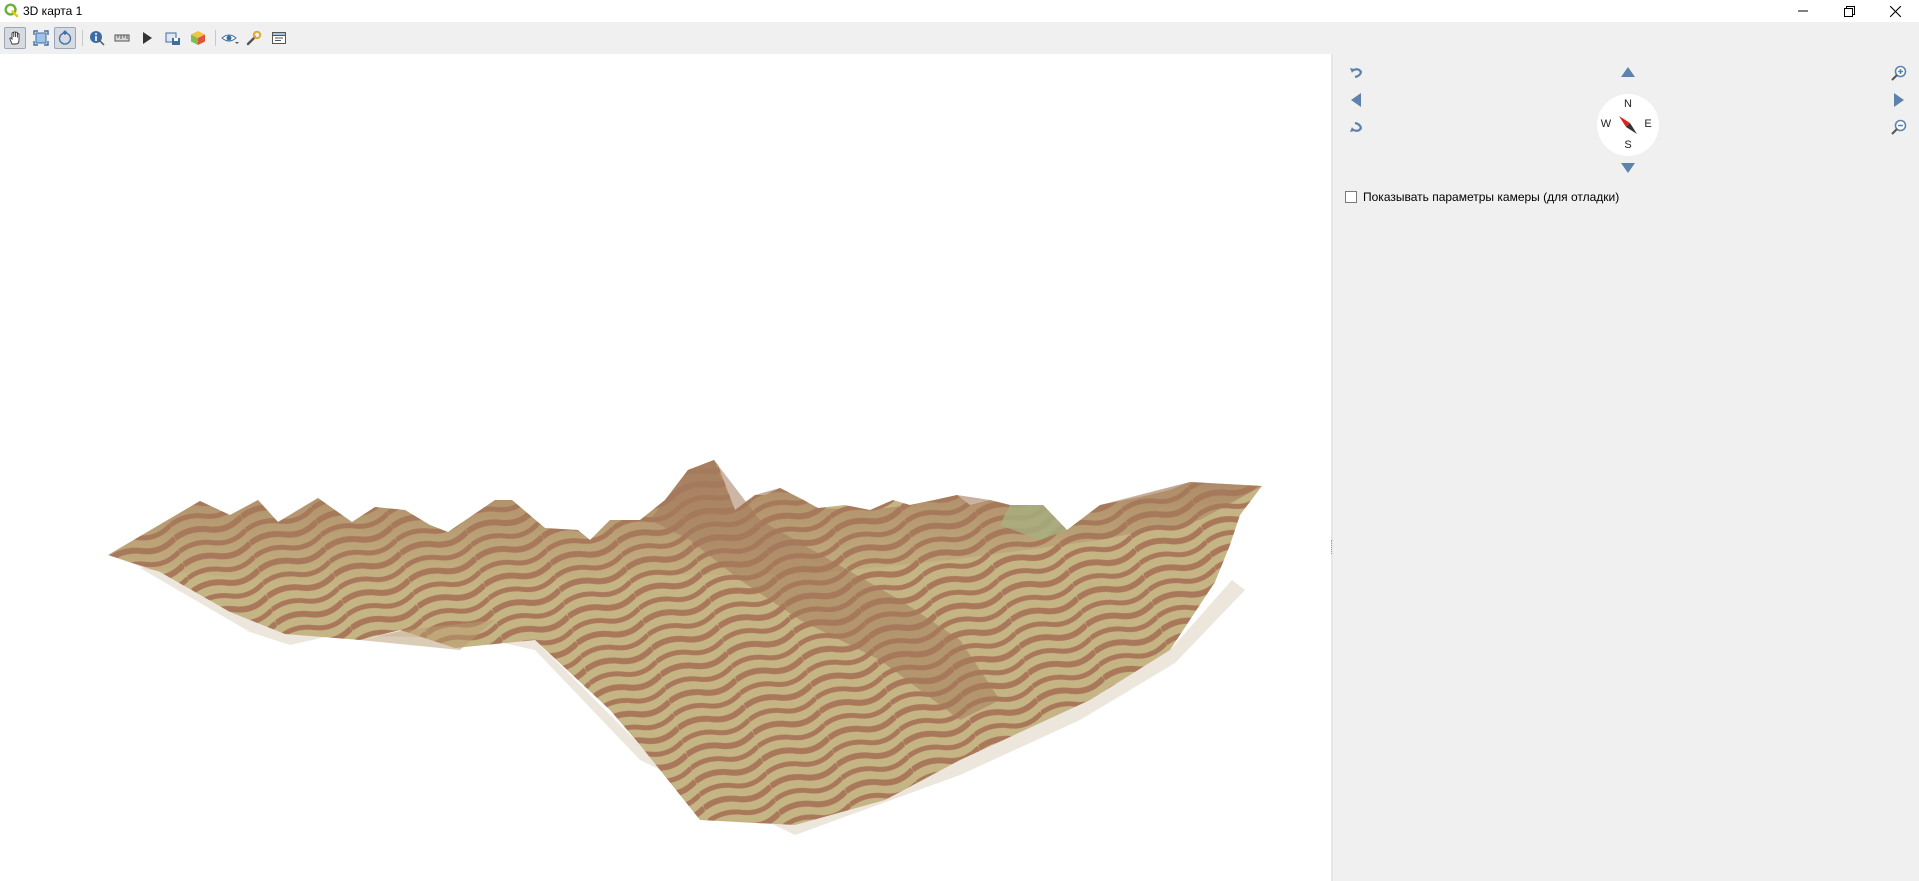 The height and width of the screenshot is (881, 1919). Describe the element at coordinates (11, 10) in the screenshot. I see `qgis-logo-icon` at that location.